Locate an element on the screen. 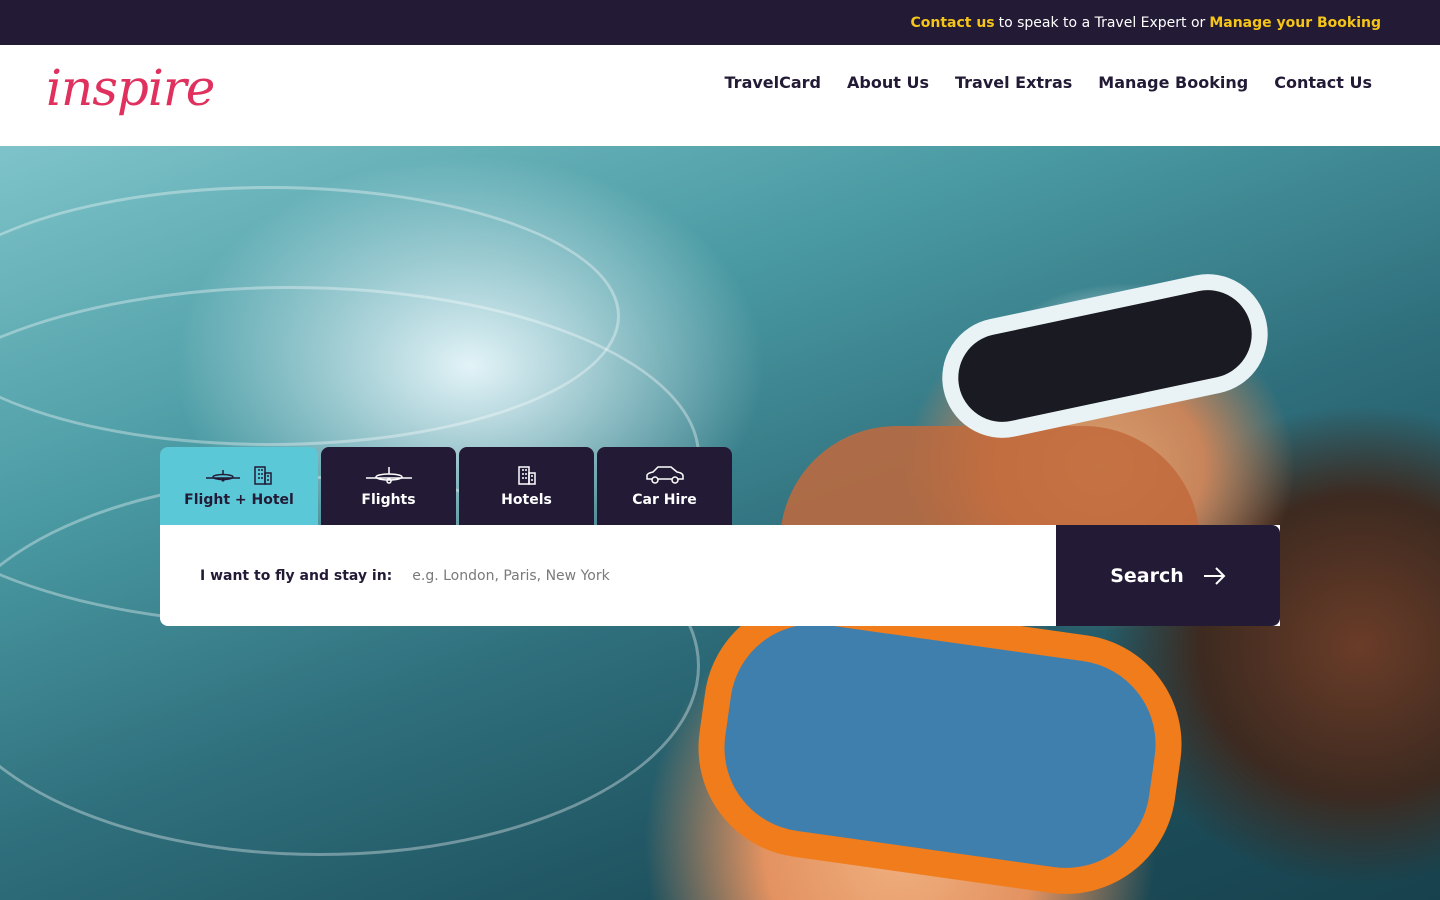  inspire-logo: inspire is located at coordinates (130, 96).